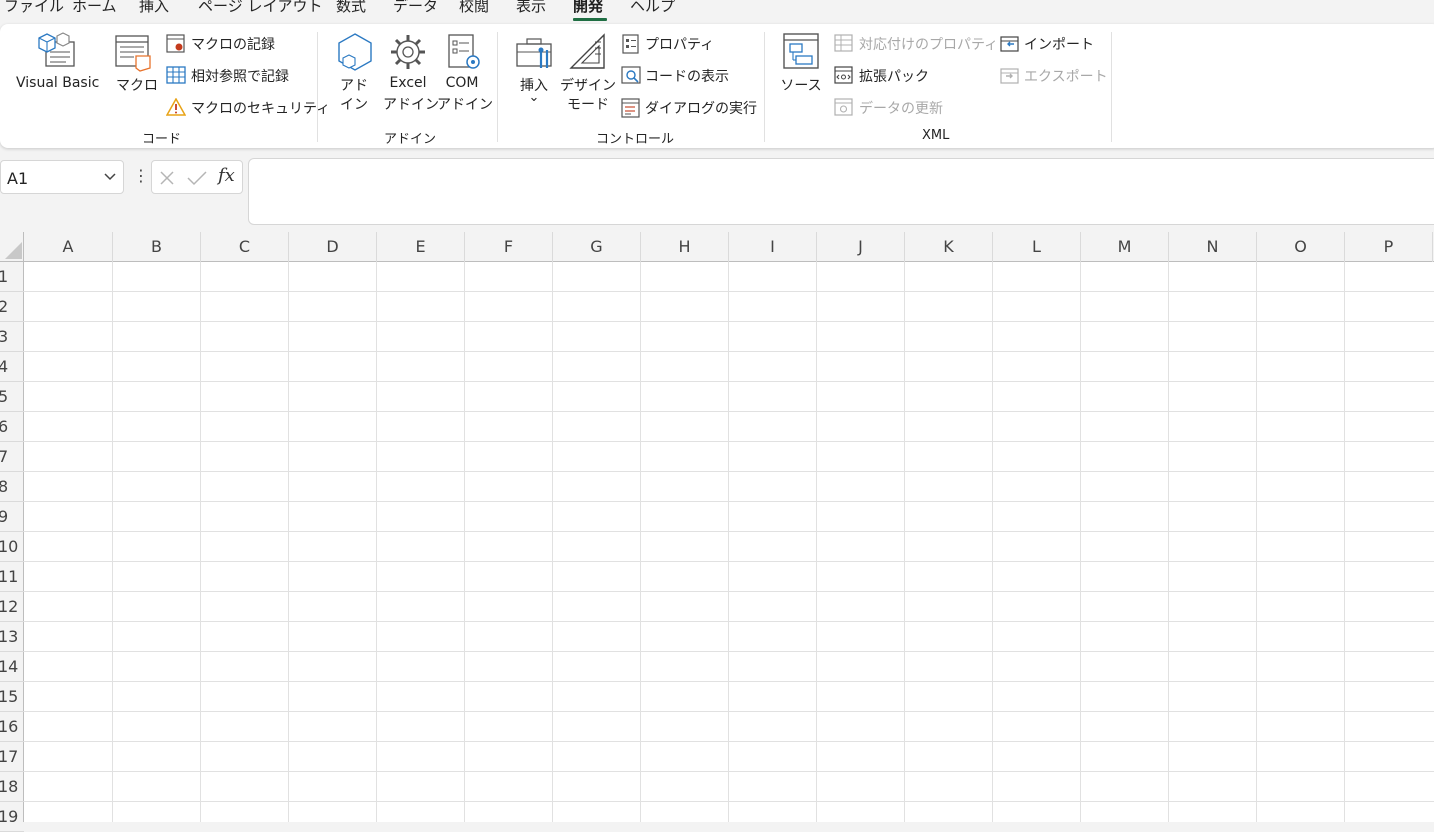  What do you see at coordinates (415, 8) in the screenshot?
I see `tab-data: データ` at bounding box center [415, 8].